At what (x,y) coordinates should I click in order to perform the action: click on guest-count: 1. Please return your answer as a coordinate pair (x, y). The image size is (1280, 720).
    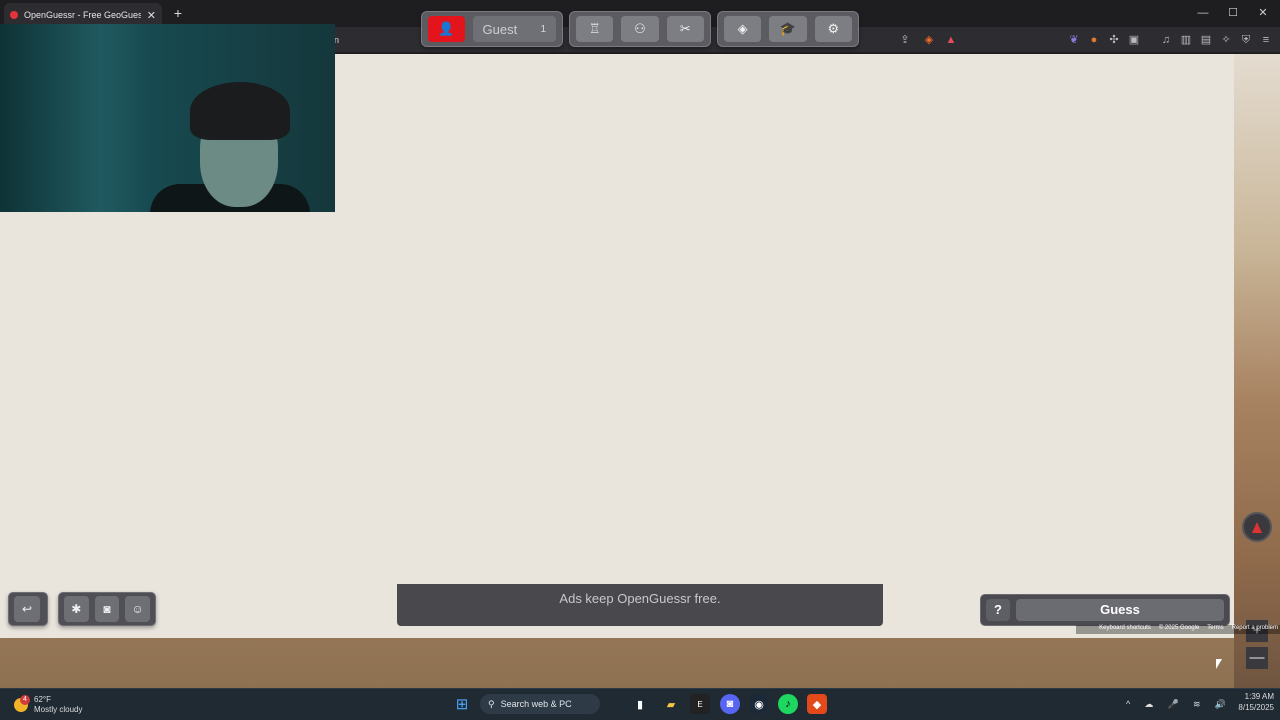
    Looking at the image, I should click on (543, 29).